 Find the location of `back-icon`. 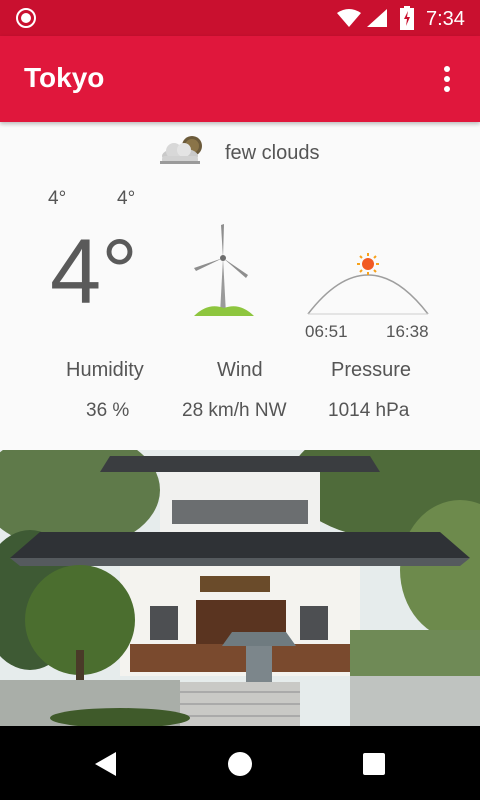

back-icon is located at coordinates (105, 764).